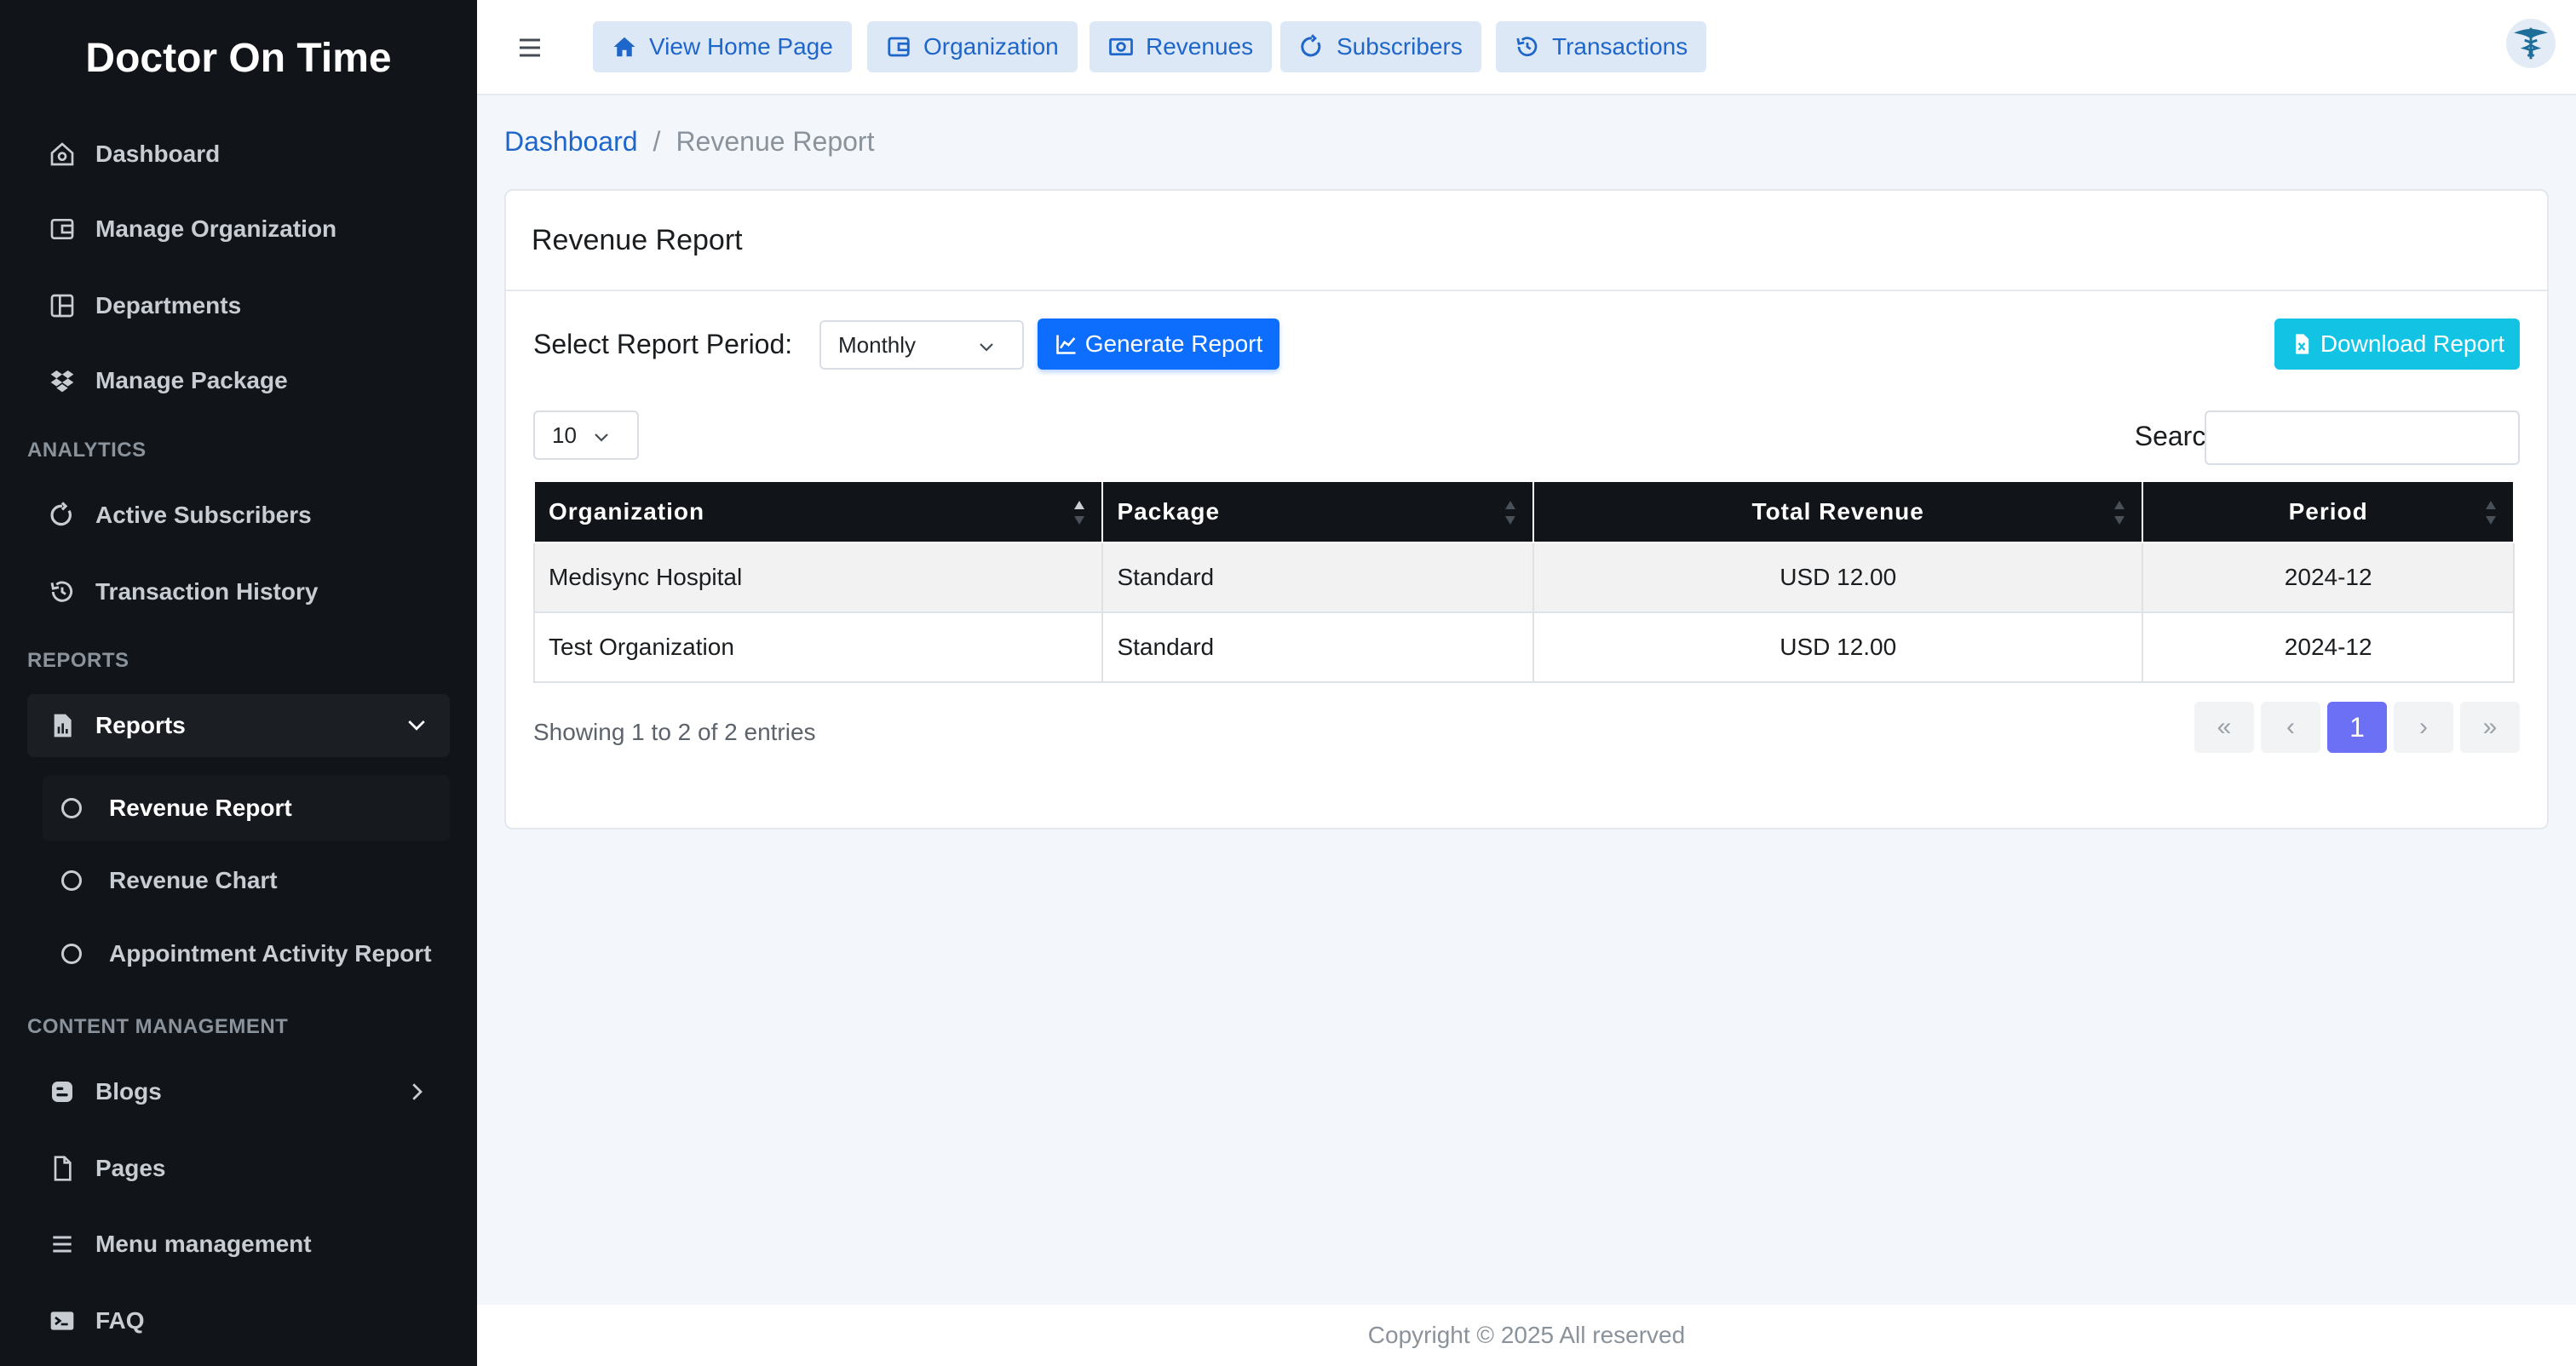  I want to click on brand-title: Doctor On Time, so click(239, 58).